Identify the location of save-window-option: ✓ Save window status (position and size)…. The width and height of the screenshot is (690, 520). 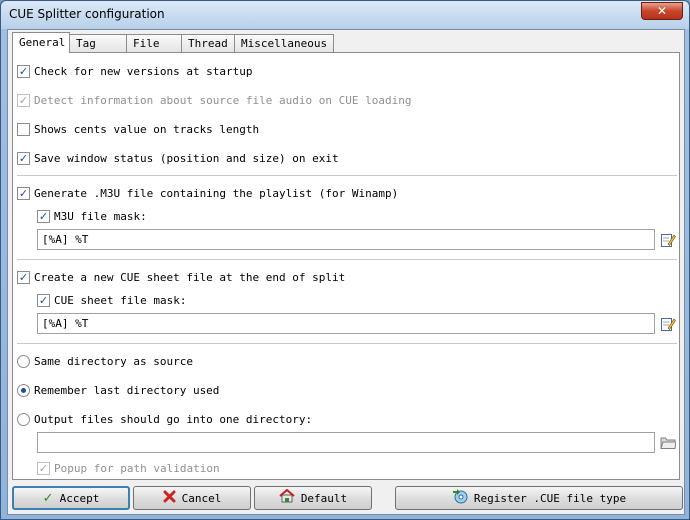
(178, 158).